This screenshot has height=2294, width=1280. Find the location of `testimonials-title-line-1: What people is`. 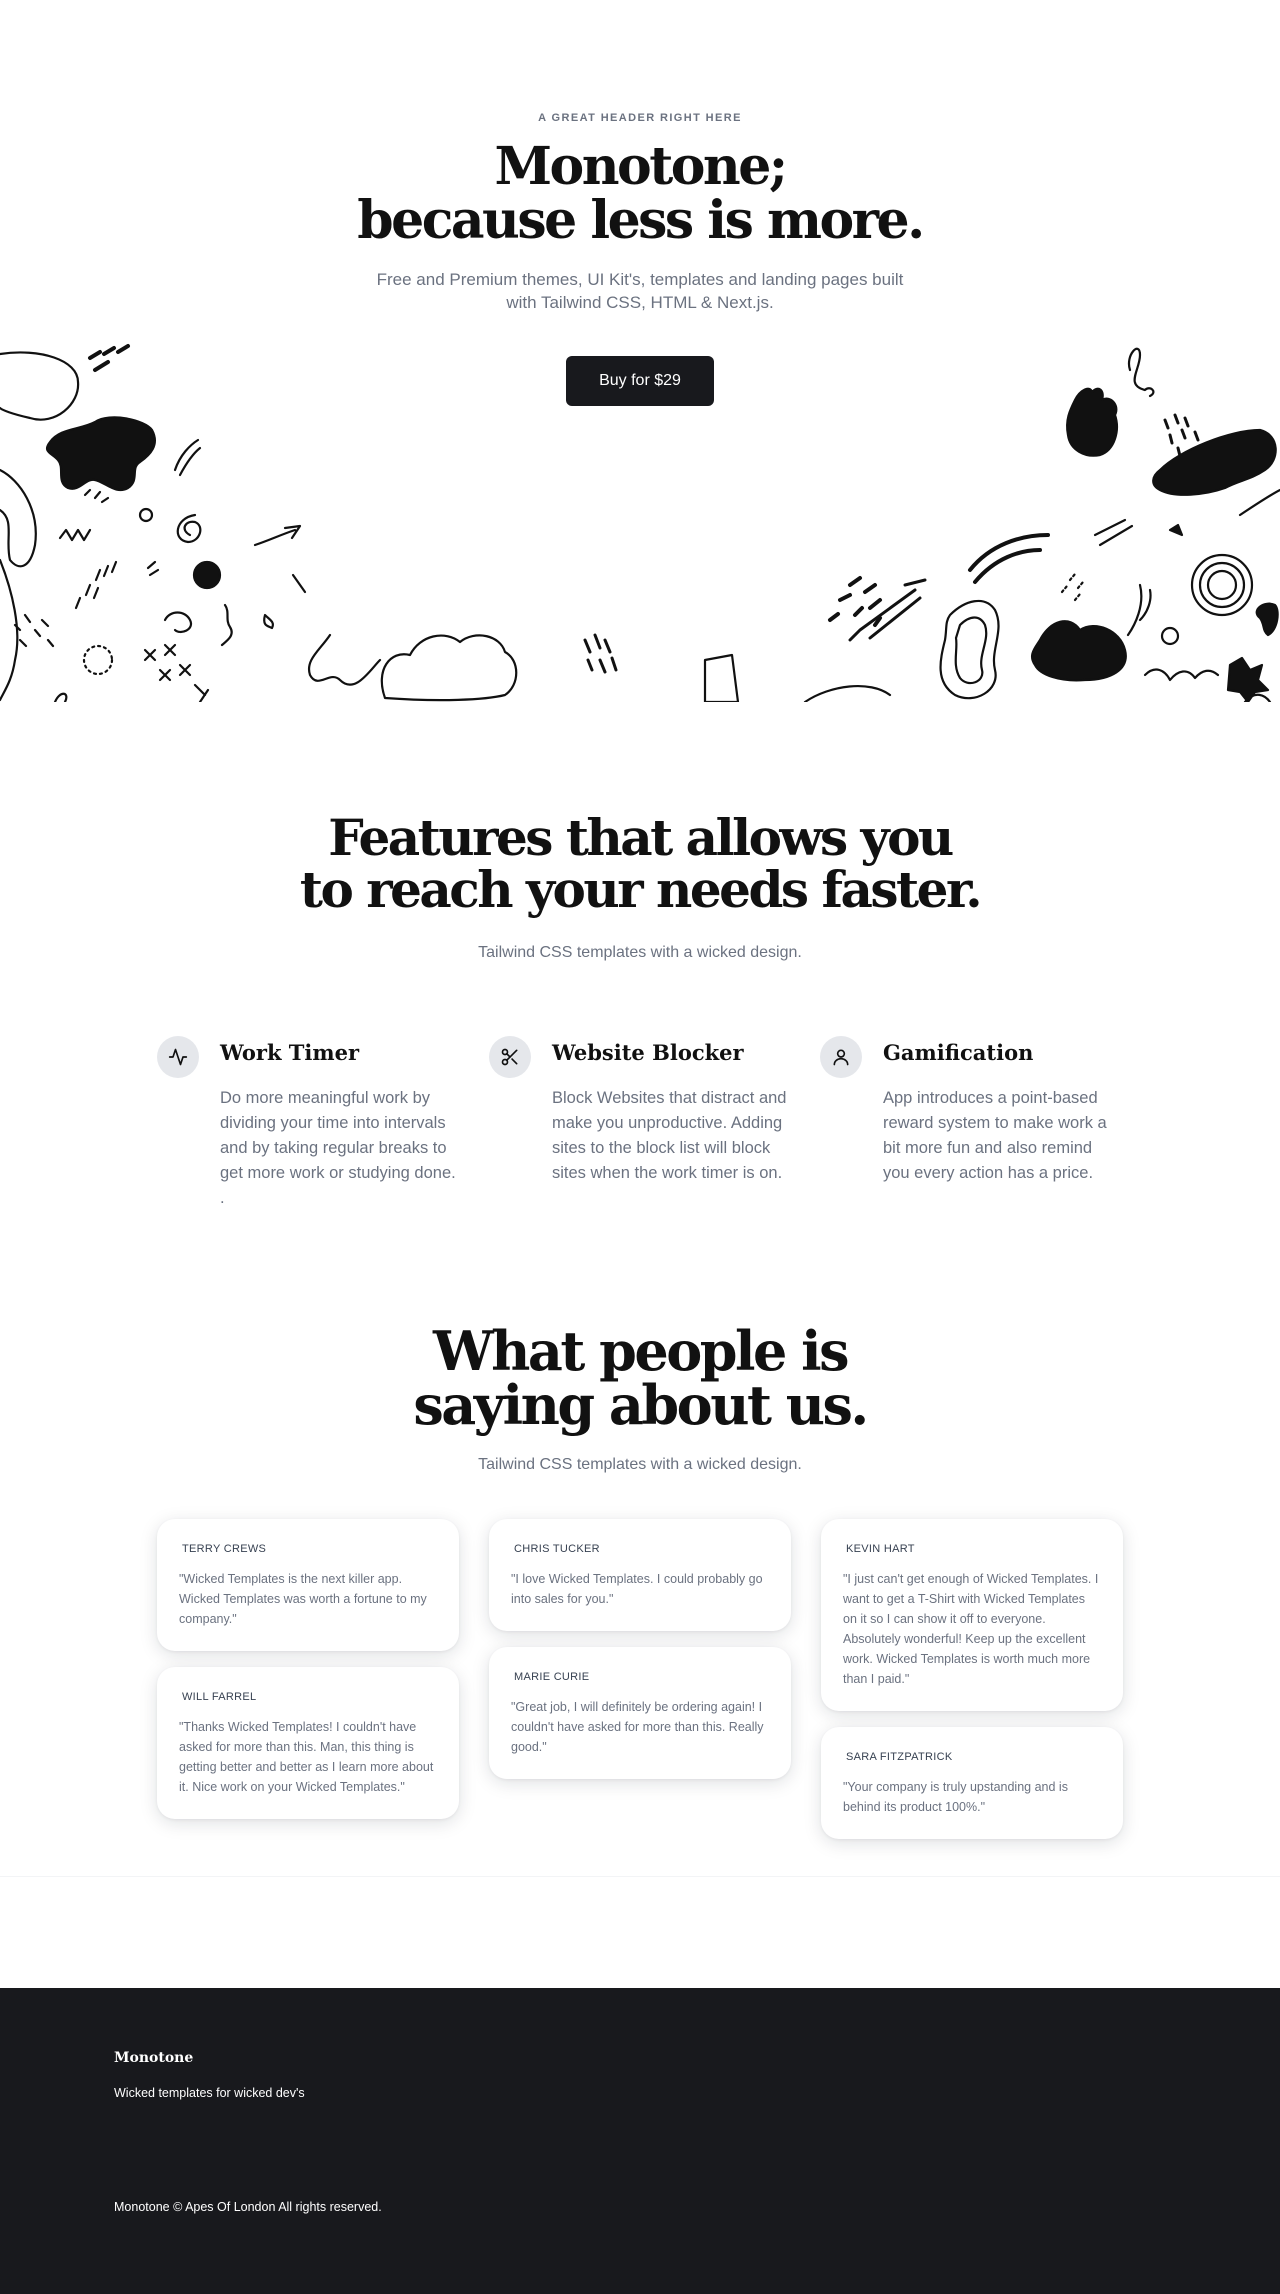

testimonials-title-line-1: What people is is located at coordinates (641, 1351).